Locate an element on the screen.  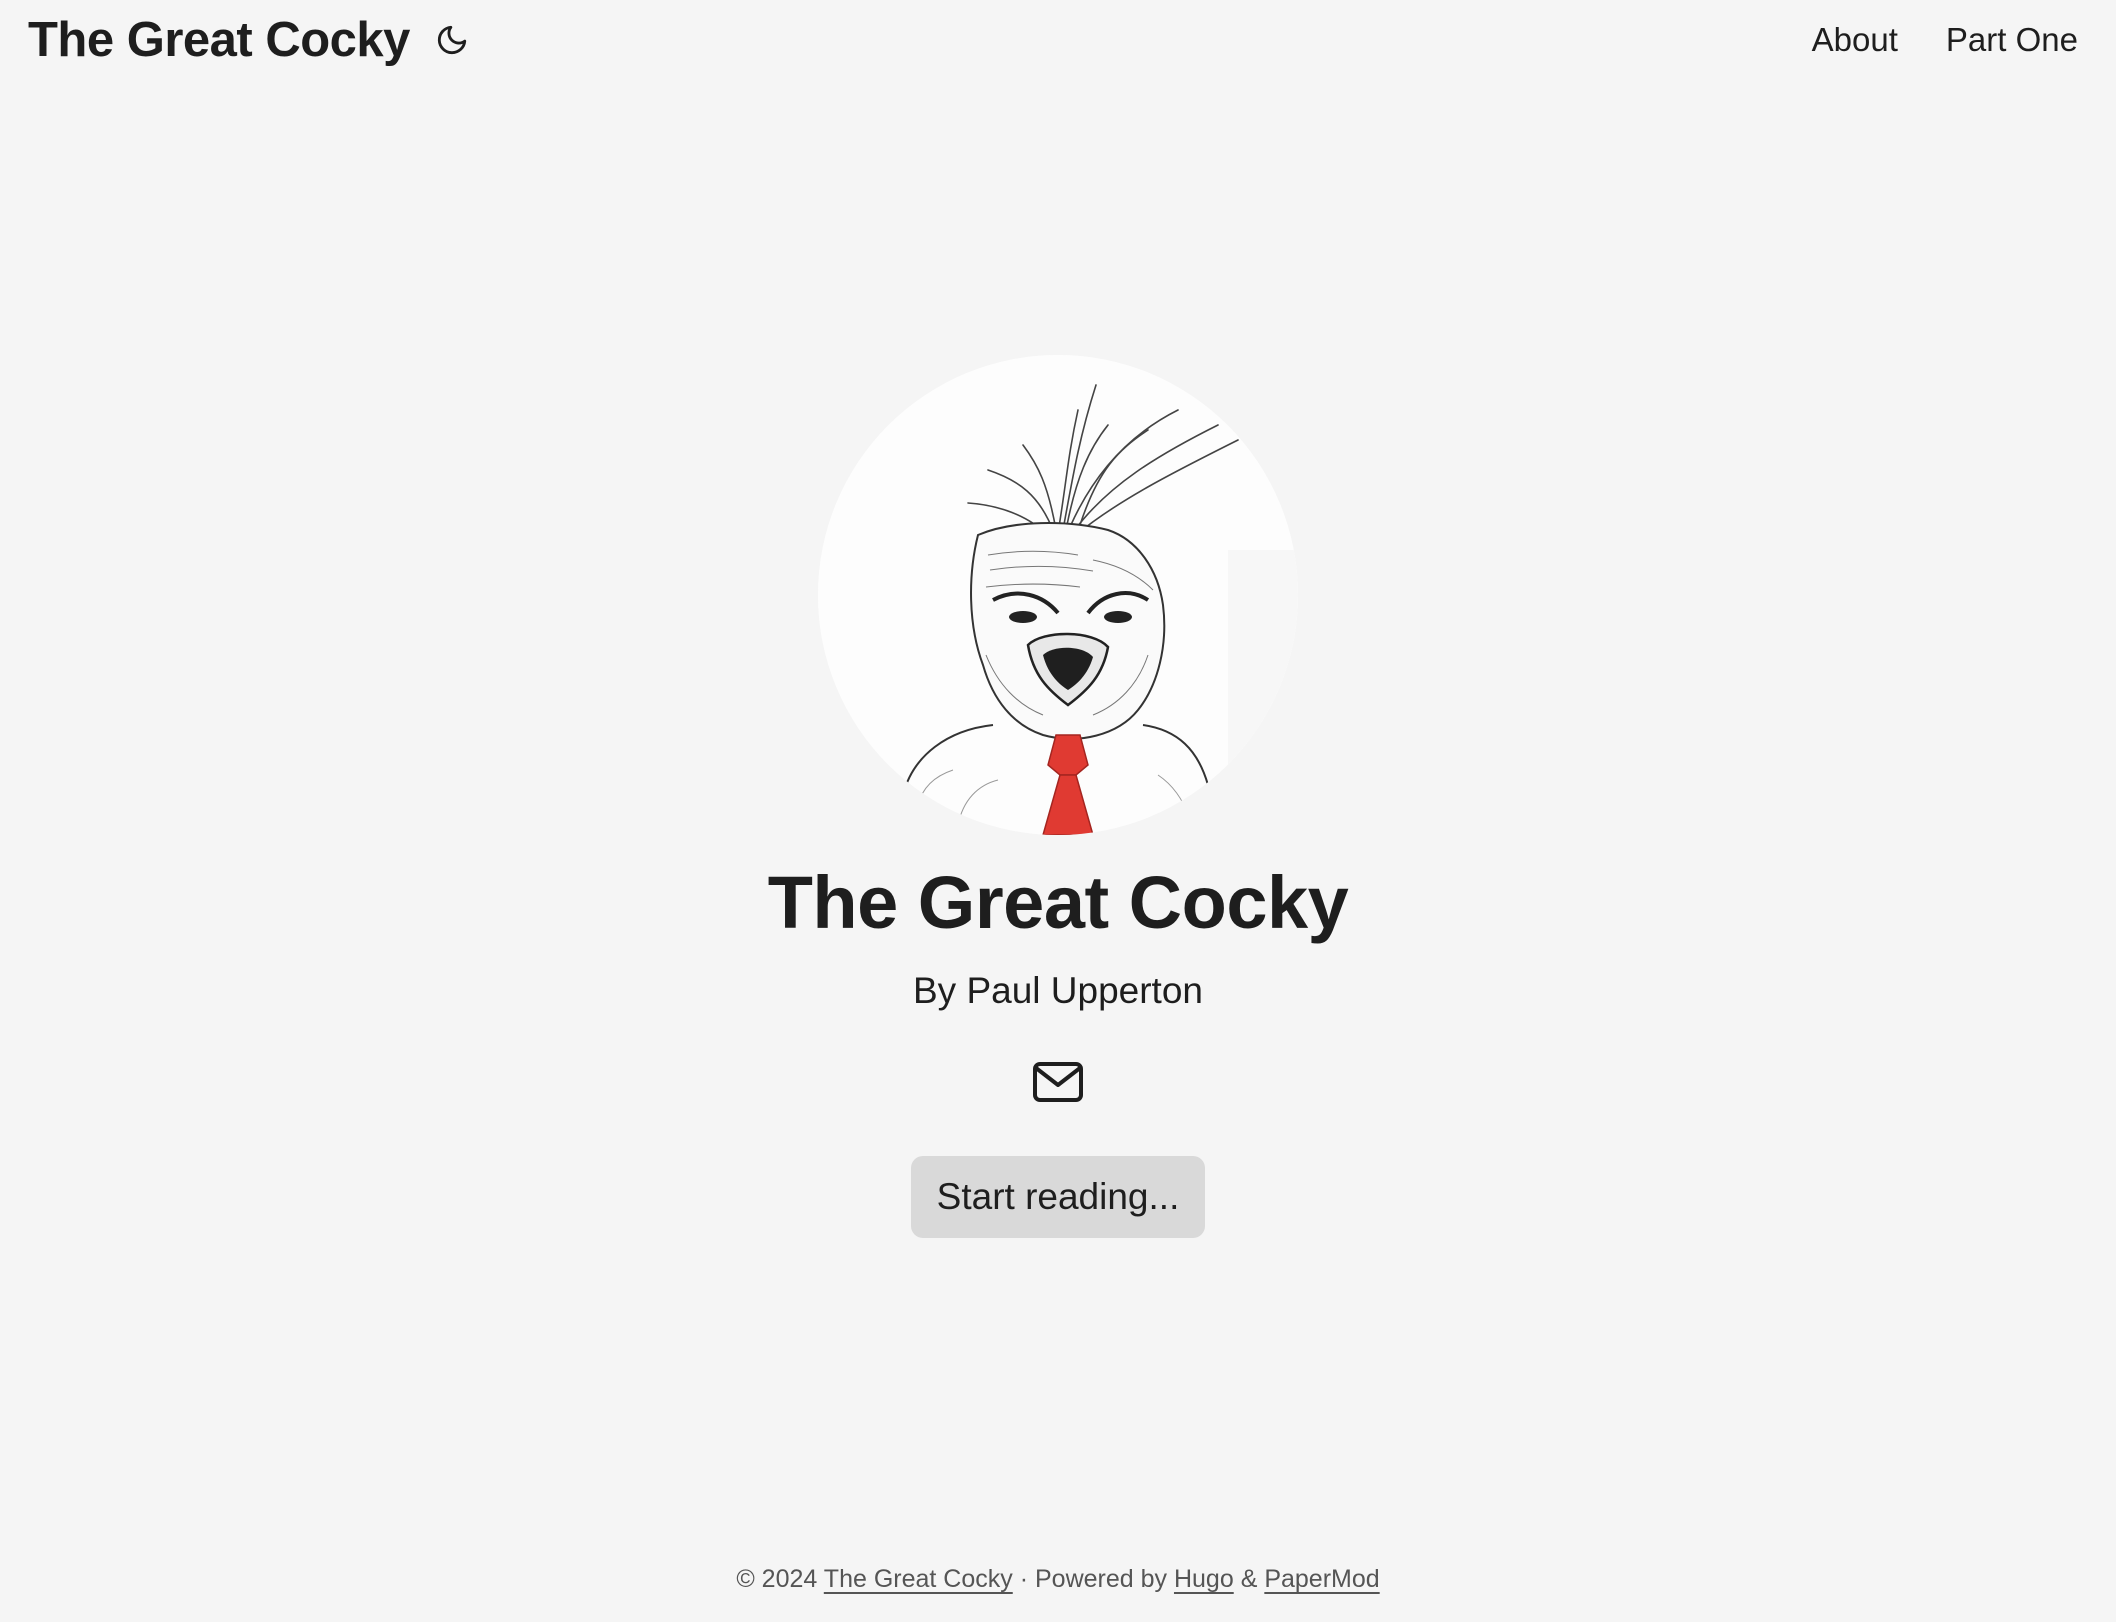
papermod-link: PaperMod is located at coordinates (1321, 1579).